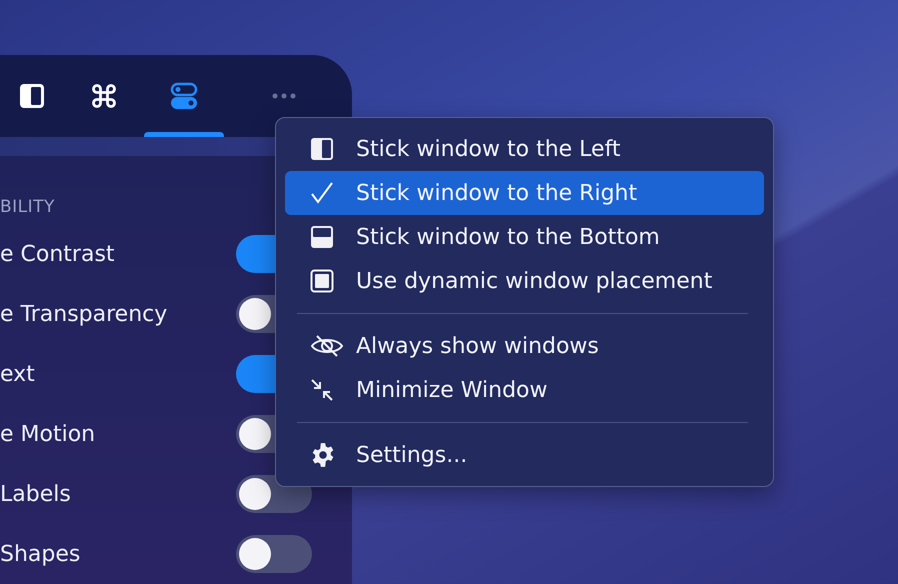 Image resolution: width=898 pixels, height=584 pixels. I want to click on command-icon, so click(104, 96).